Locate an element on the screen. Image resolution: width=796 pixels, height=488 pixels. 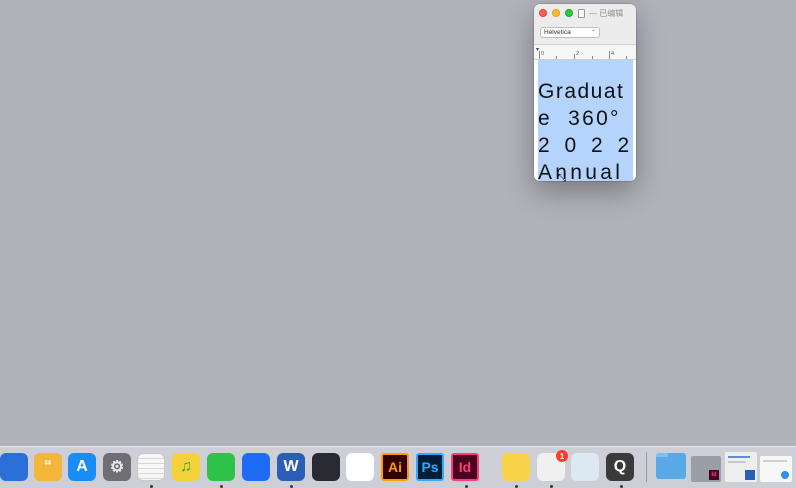
dock-divider is located at coordinates (646, 467).